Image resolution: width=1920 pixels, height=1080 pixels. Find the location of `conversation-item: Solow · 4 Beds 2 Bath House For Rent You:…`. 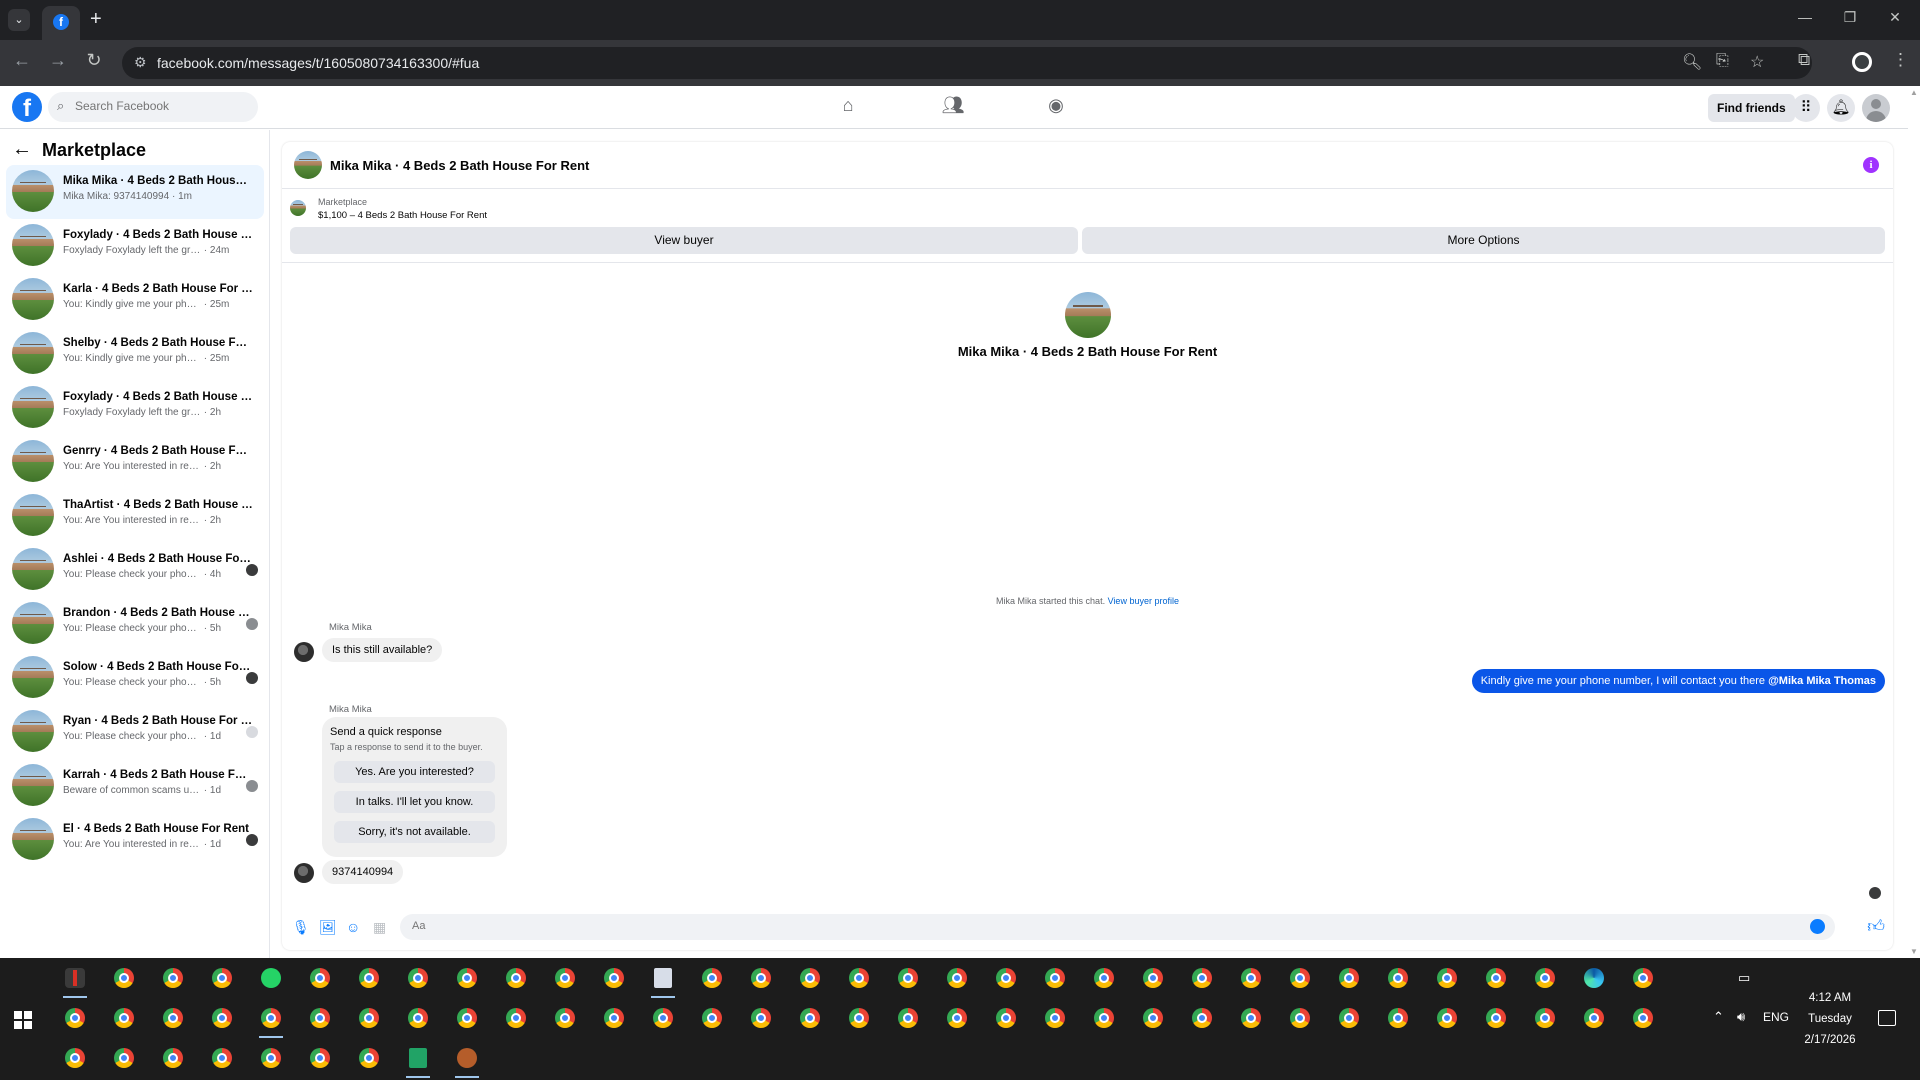

conversation-item: Solow · 4 Beds 2 Bath House For Rent You:… is located at coordinates (135, 678).